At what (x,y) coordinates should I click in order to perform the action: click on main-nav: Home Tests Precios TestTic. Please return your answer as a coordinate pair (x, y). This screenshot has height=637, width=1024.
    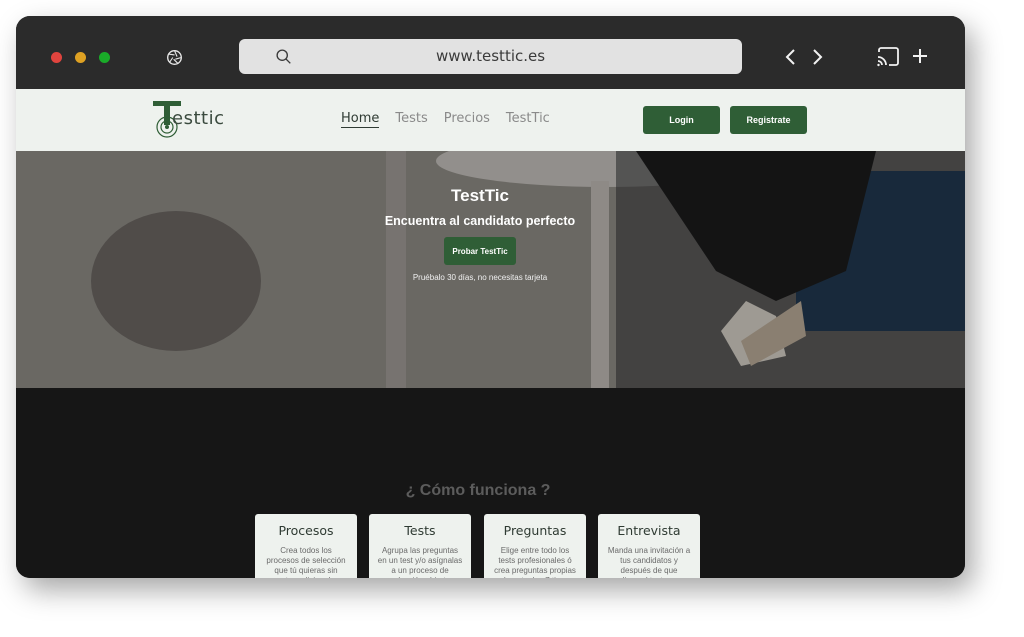
    Looking at the image, I should click on (445, 119).